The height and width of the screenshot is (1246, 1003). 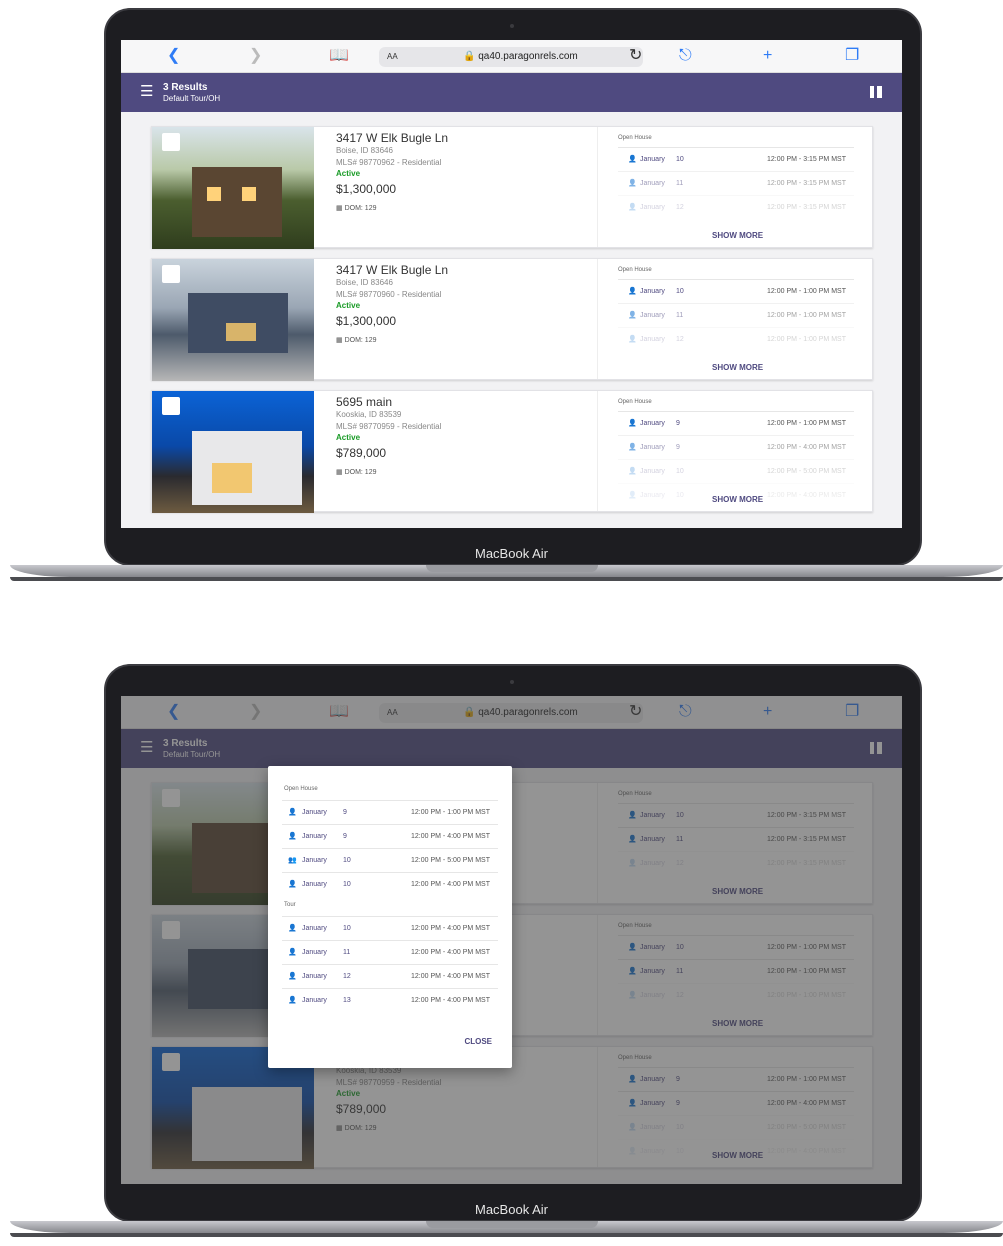 I want to click on modal-tour-row: 👤 January 13 12:00 PM - 4:00 PM MST, so click(x=390, y=1000).